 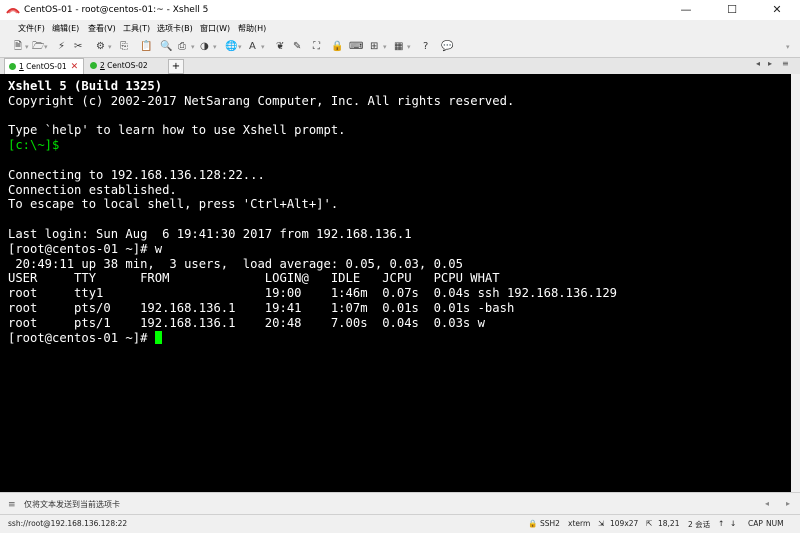 What do you see at coordinates (175, 28) in the screenshot?
I see `menu-tabs: 选项卡(B)` at bounding box center [175, 28].